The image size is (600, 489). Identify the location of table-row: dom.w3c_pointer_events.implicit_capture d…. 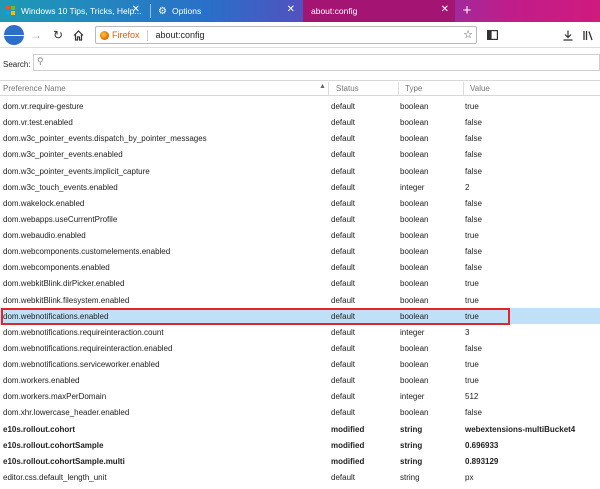
(300, 171).